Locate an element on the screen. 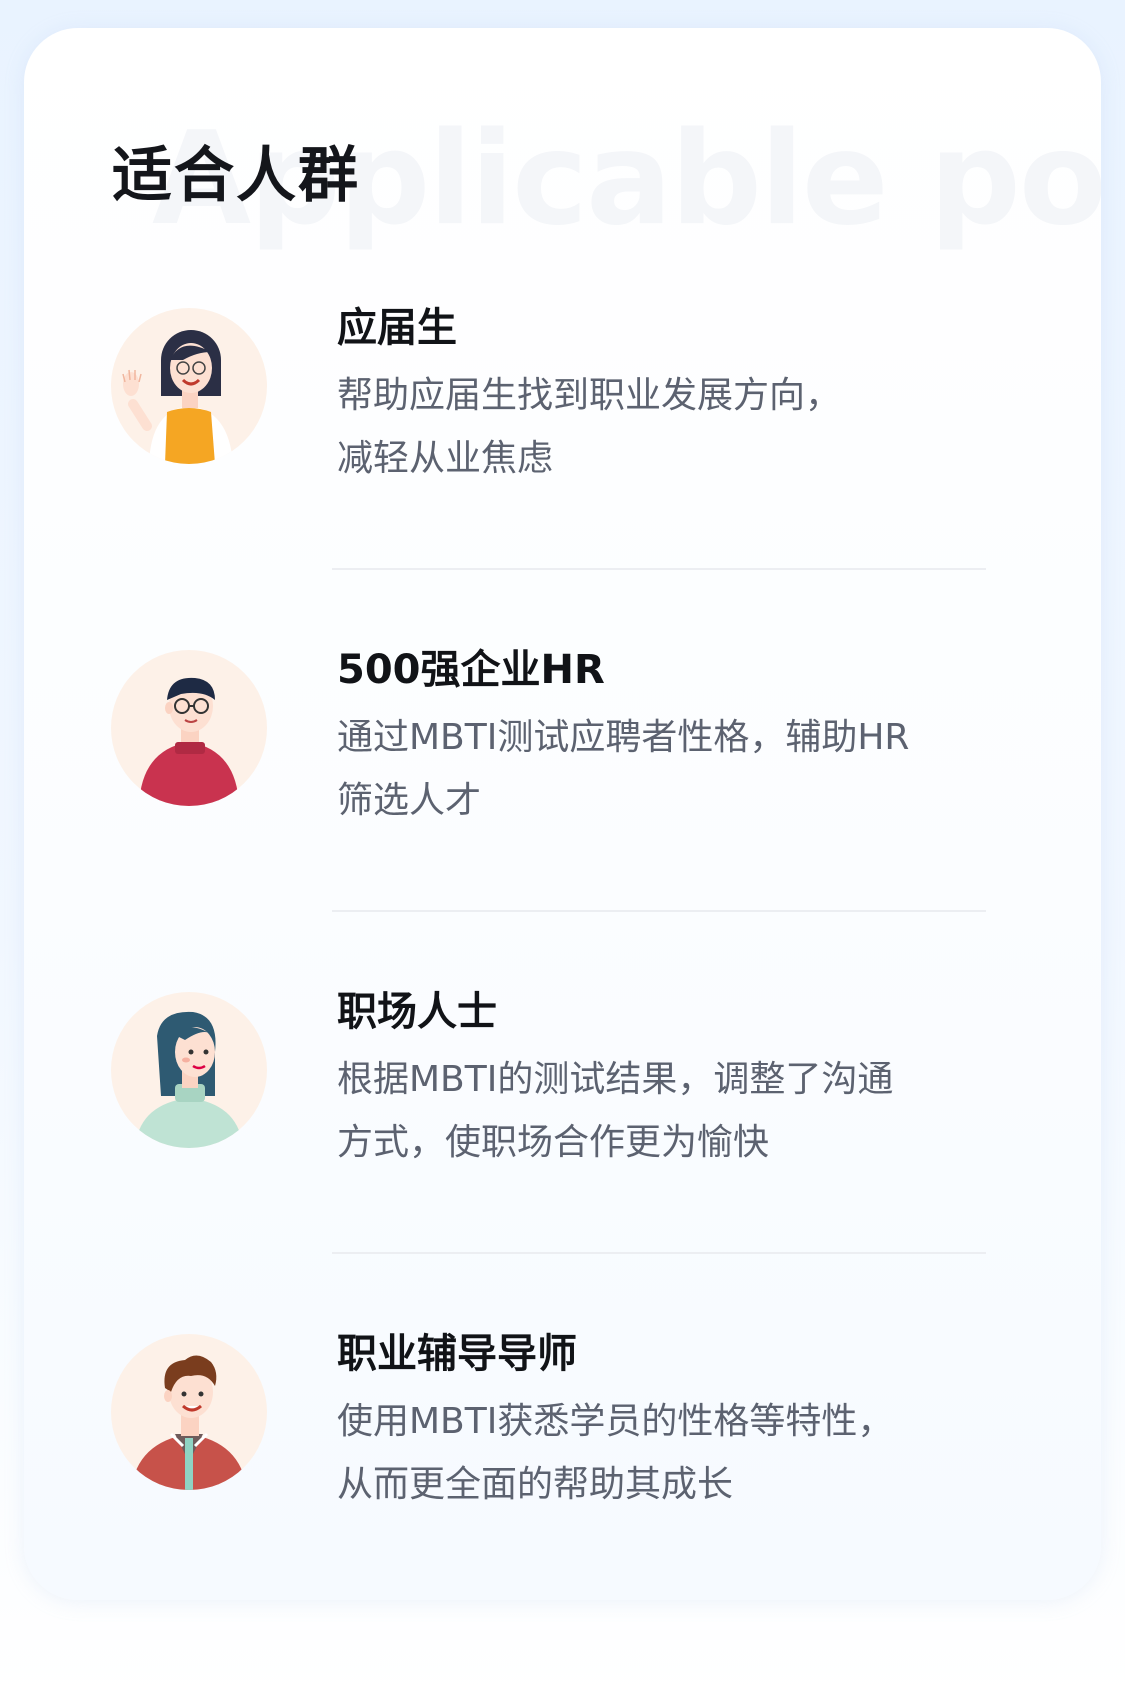 The height and width of the screenshot is (1698, 1125). item-title: 500强企业HR is located at coordinates (471, 670).